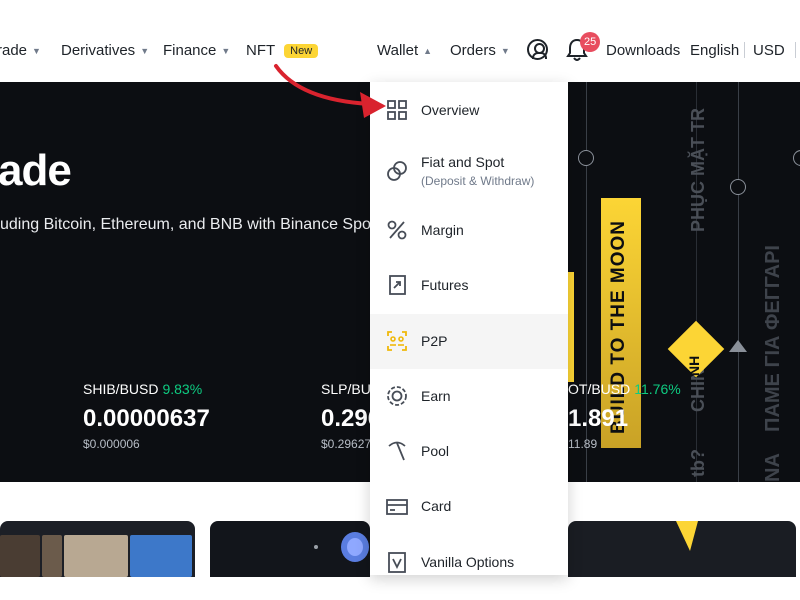 Image resolution: width=800 pixels, height=600 pixels. Describe the element at coordinates (469, 231) in the screenshot. I see `menu-item-margin: Margin` at that location.